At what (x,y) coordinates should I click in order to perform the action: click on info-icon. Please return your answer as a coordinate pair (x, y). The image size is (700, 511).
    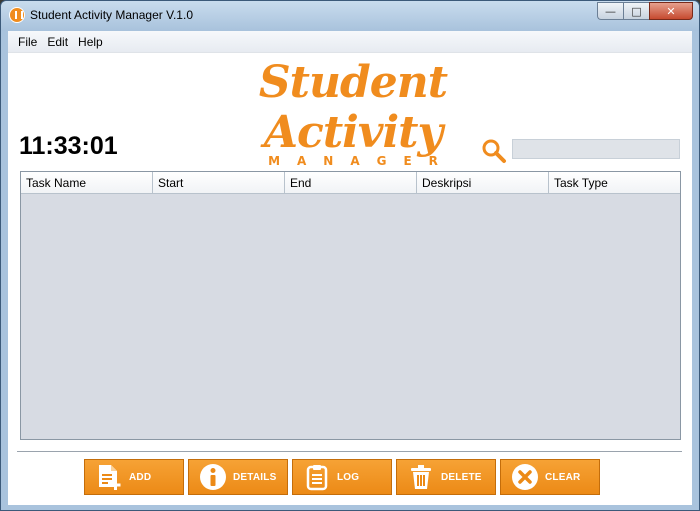
    Looking at the image, I should click on (213, 477).